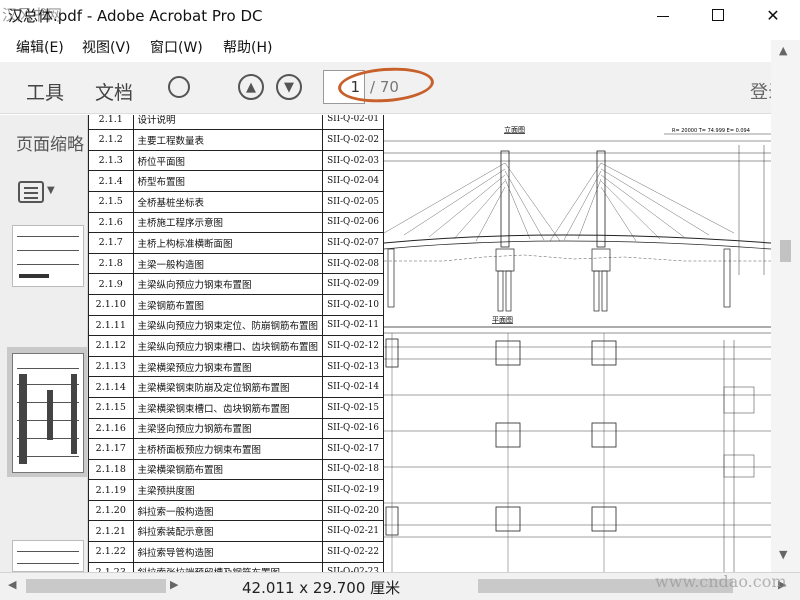  What do you see at coordinates (48, 413) in the screenshot?
I see `page-thumbnail-selected` at bounding box center [48, 413].